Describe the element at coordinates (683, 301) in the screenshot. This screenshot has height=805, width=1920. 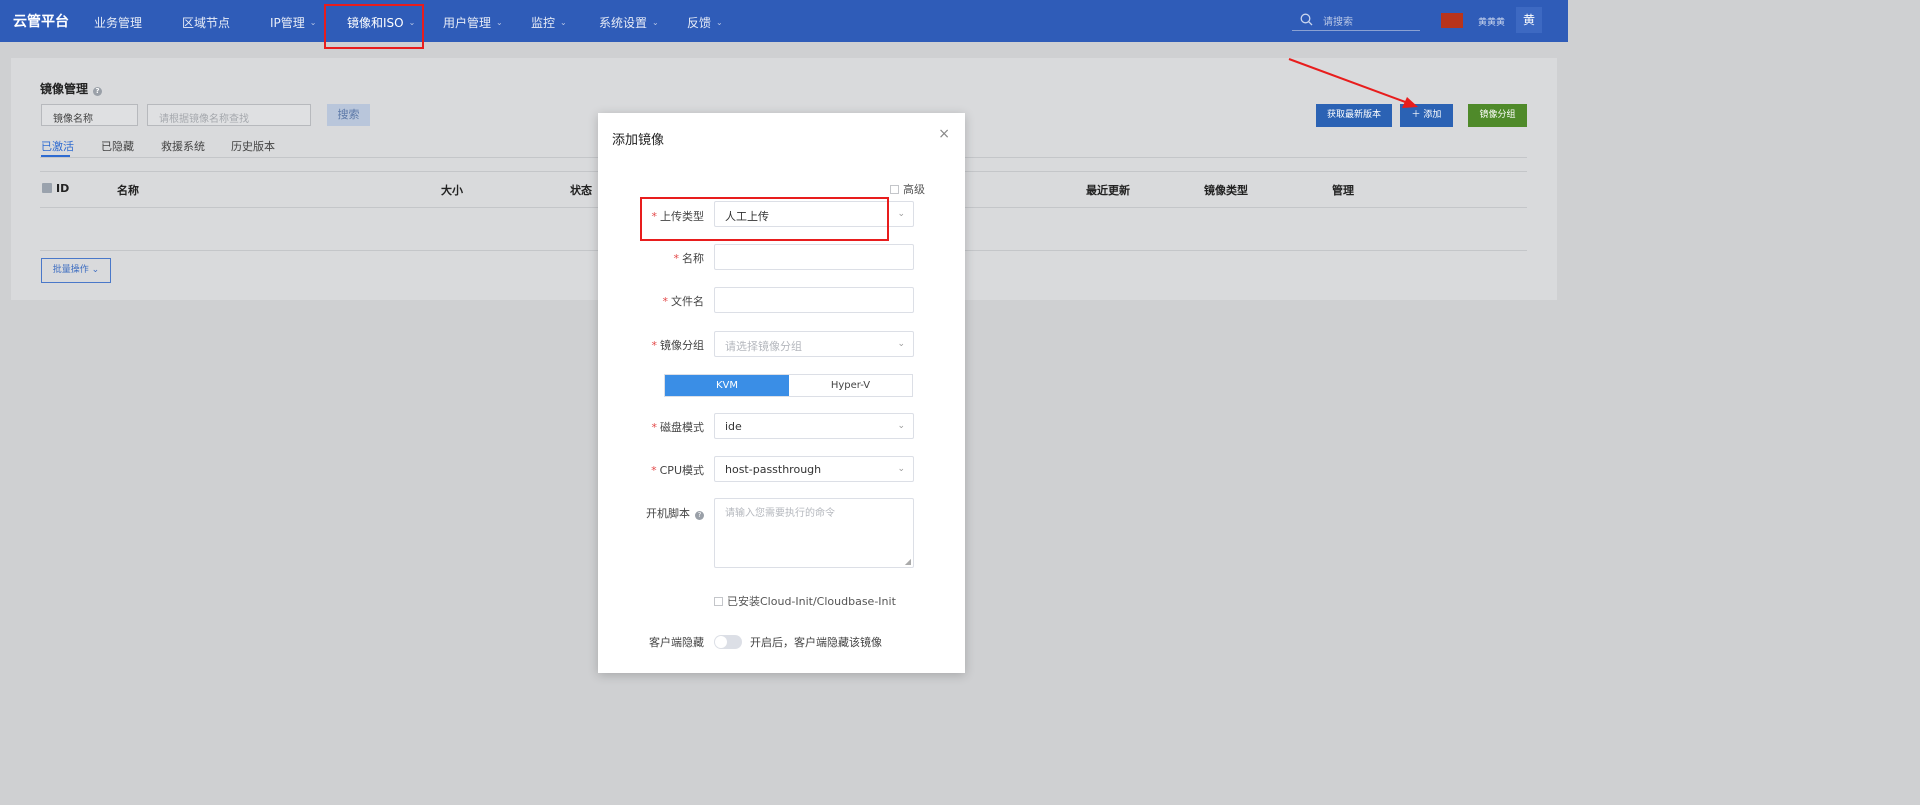
I see `filename-label: * 文件名` at that location.